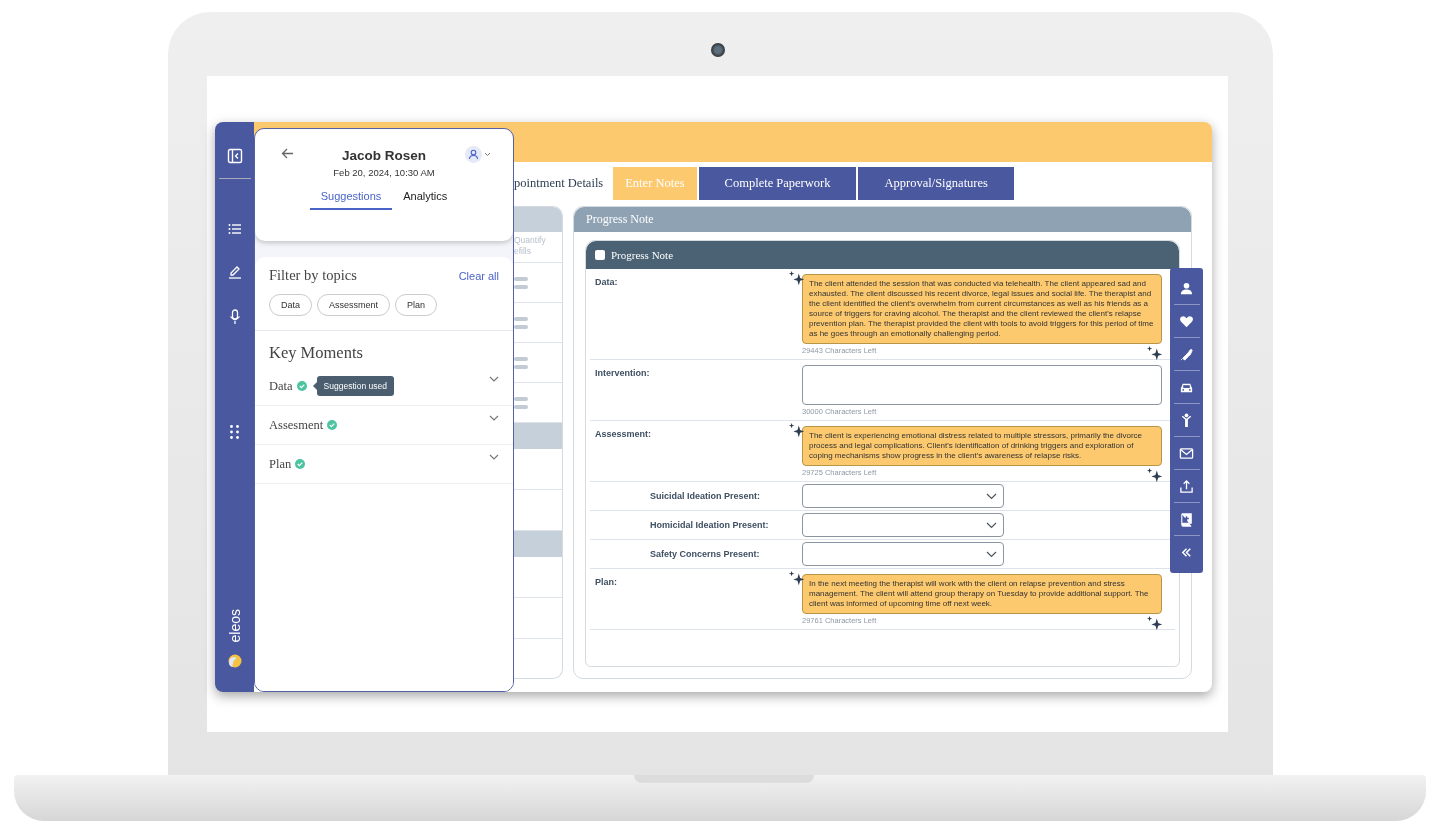  What do you see at coordinates (425, 198) in the screenshot?
I see `tab: Analytics` at bounding box center [425, 198].